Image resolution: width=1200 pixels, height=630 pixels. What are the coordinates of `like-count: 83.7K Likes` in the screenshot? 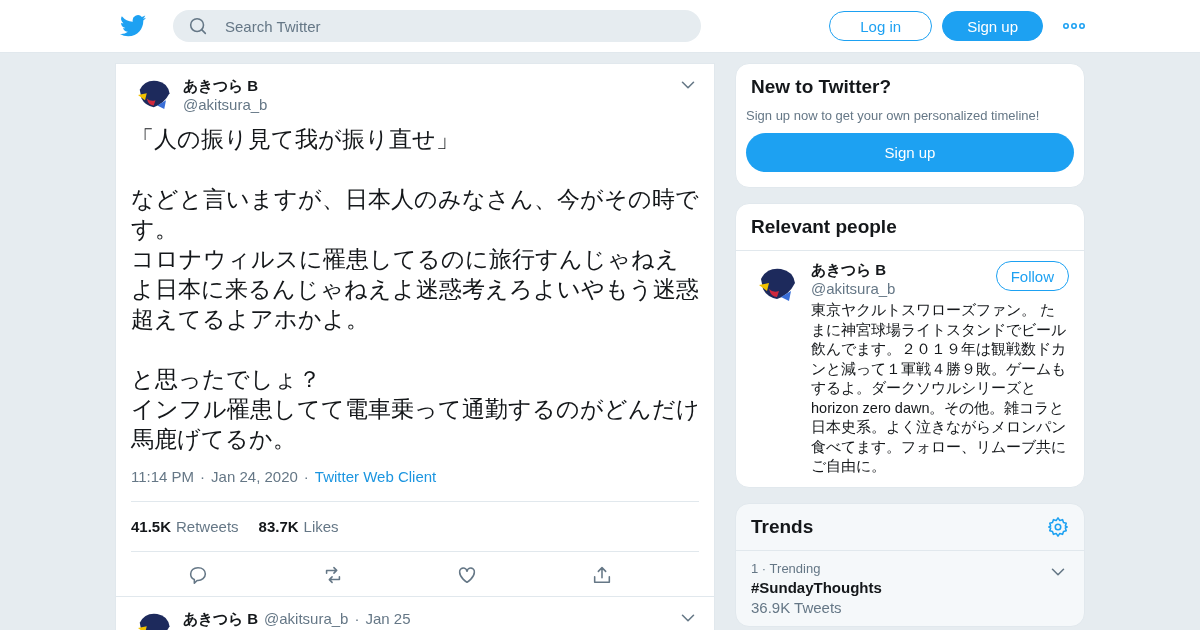 It's located at (298, 526).